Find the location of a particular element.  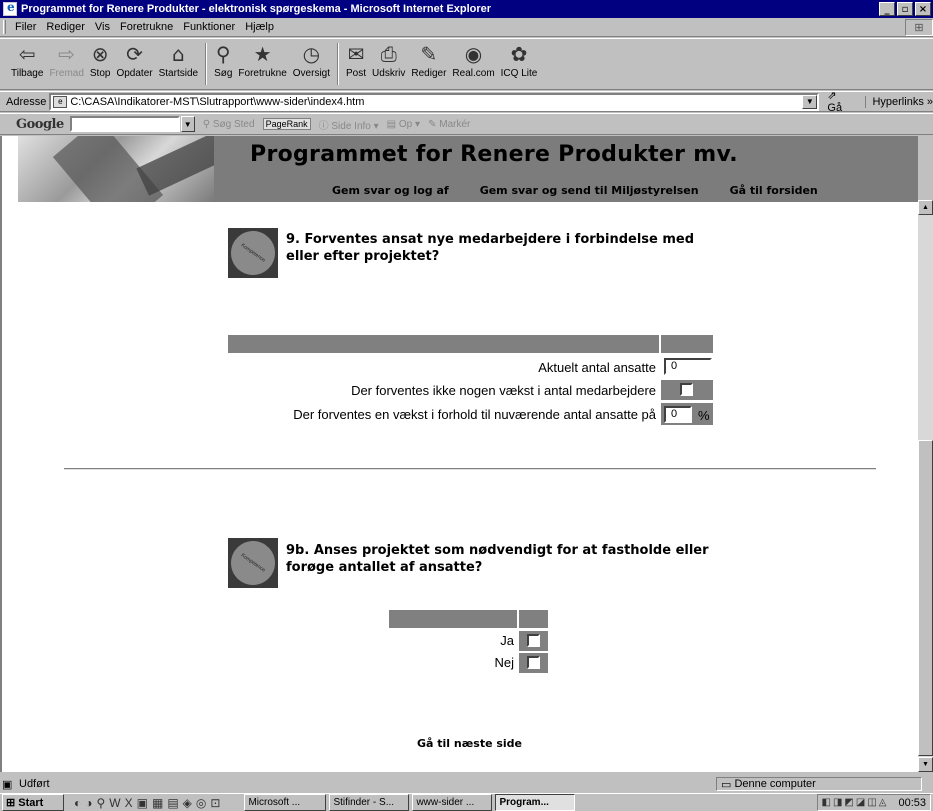

print-icon: ⎙ is located at coordinates (388, 54).